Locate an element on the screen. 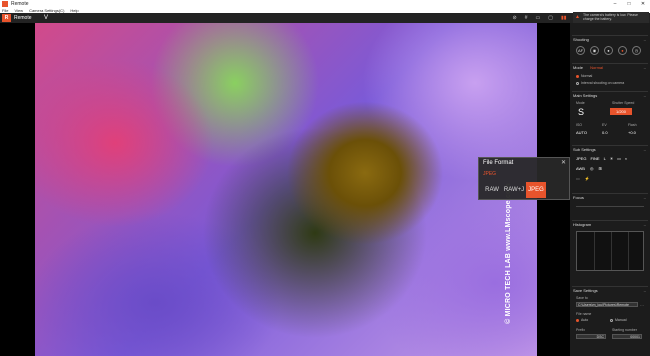 The height and width of the screenshot is (356, 650). radio-label: Normal is located at coordinates (587, 76).